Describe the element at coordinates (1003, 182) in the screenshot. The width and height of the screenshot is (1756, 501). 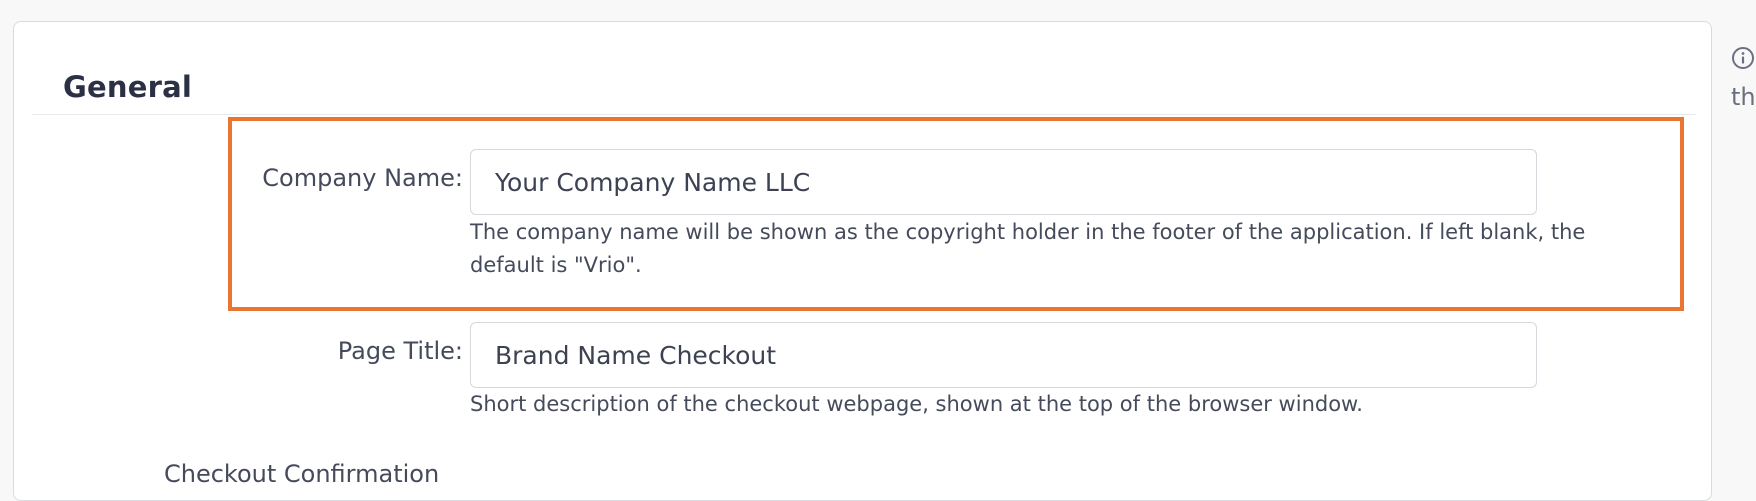
I see `company-name-input` at that location.